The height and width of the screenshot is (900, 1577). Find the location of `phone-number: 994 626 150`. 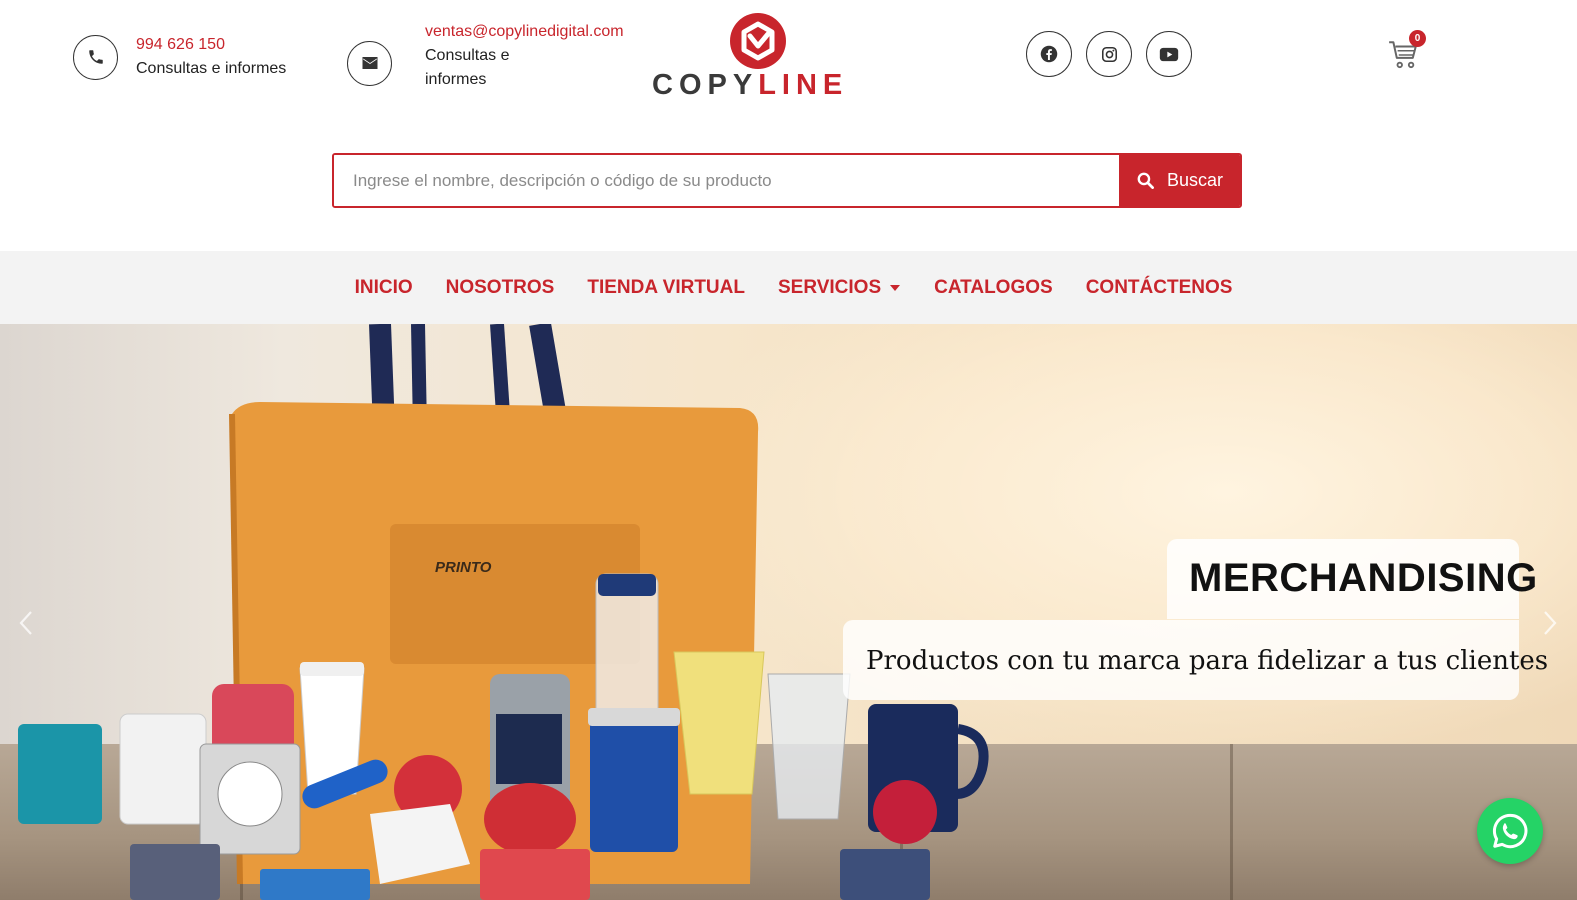

phone-number: 994 626 150 is located at coordinates (211, 45).